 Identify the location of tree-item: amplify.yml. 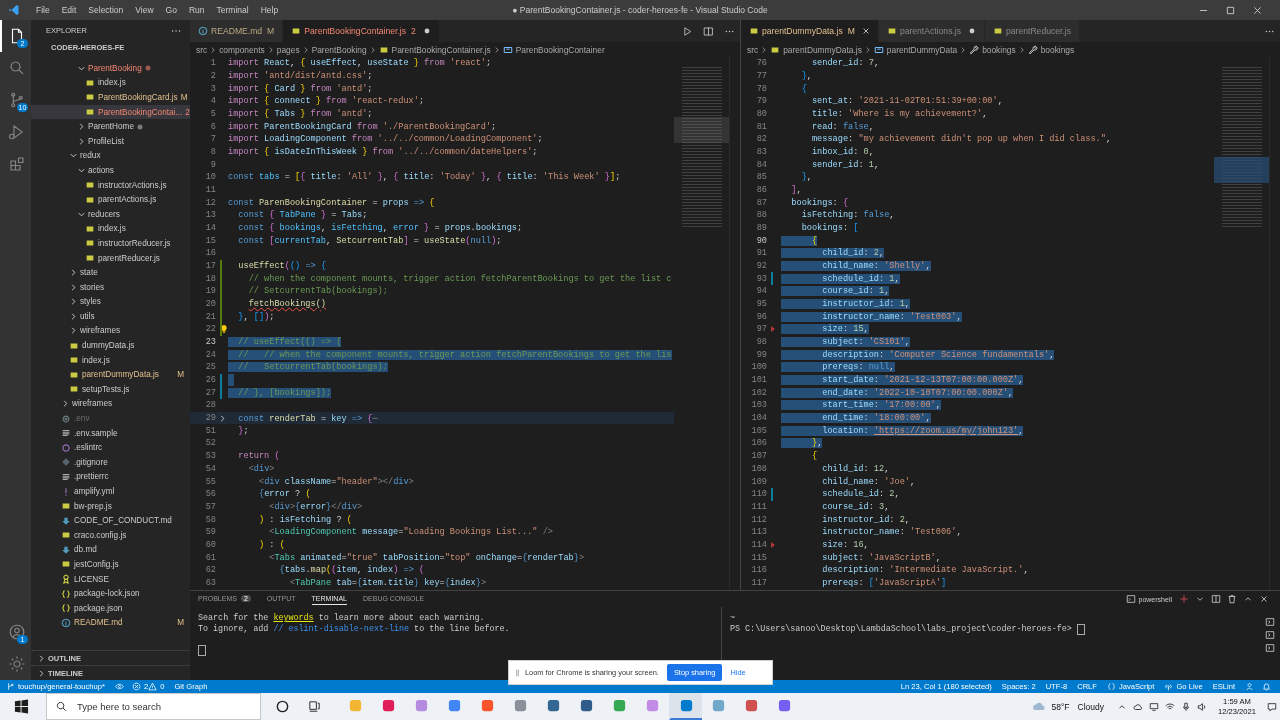
(110, 491).